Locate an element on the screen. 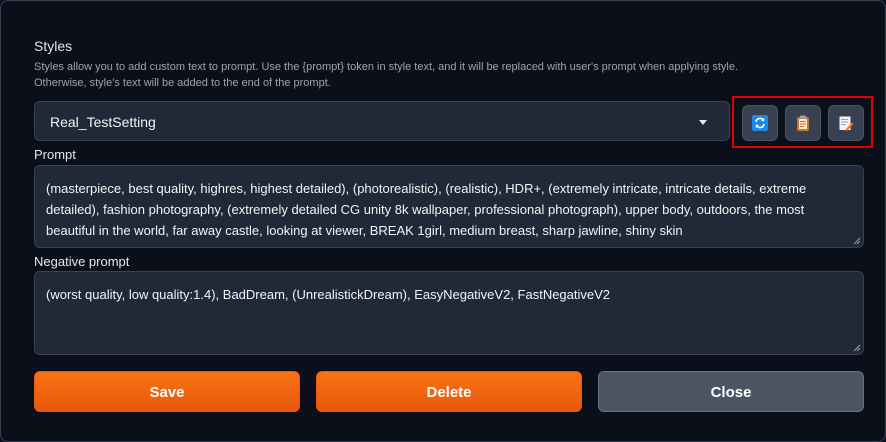  apply-style-button is located at coordinates (803, 123).